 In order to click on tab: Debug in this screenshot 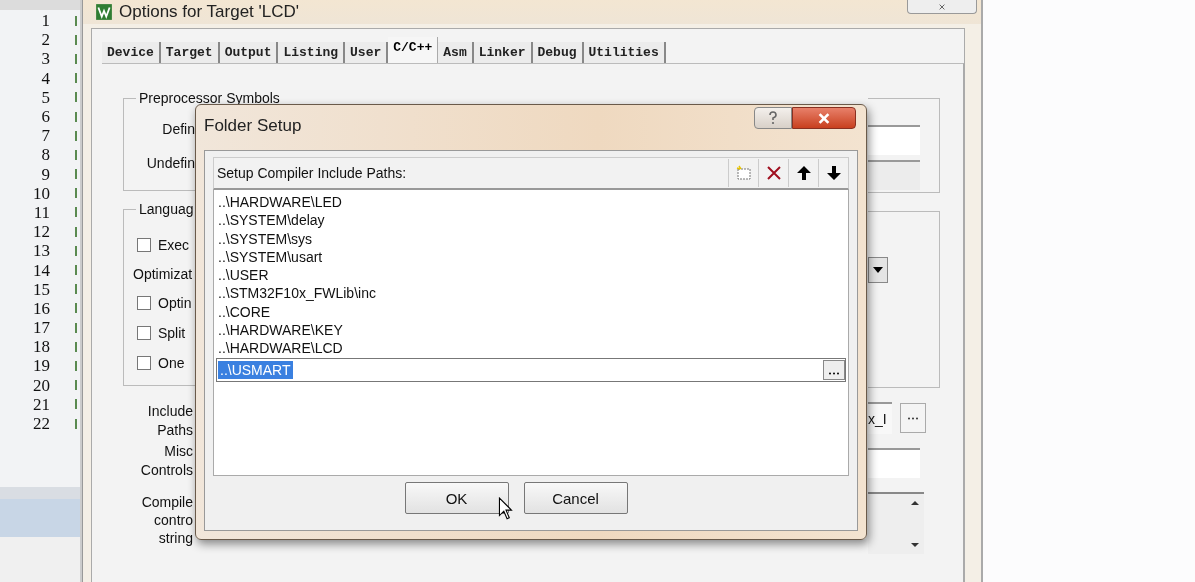, I will do `click(558, 52)`.